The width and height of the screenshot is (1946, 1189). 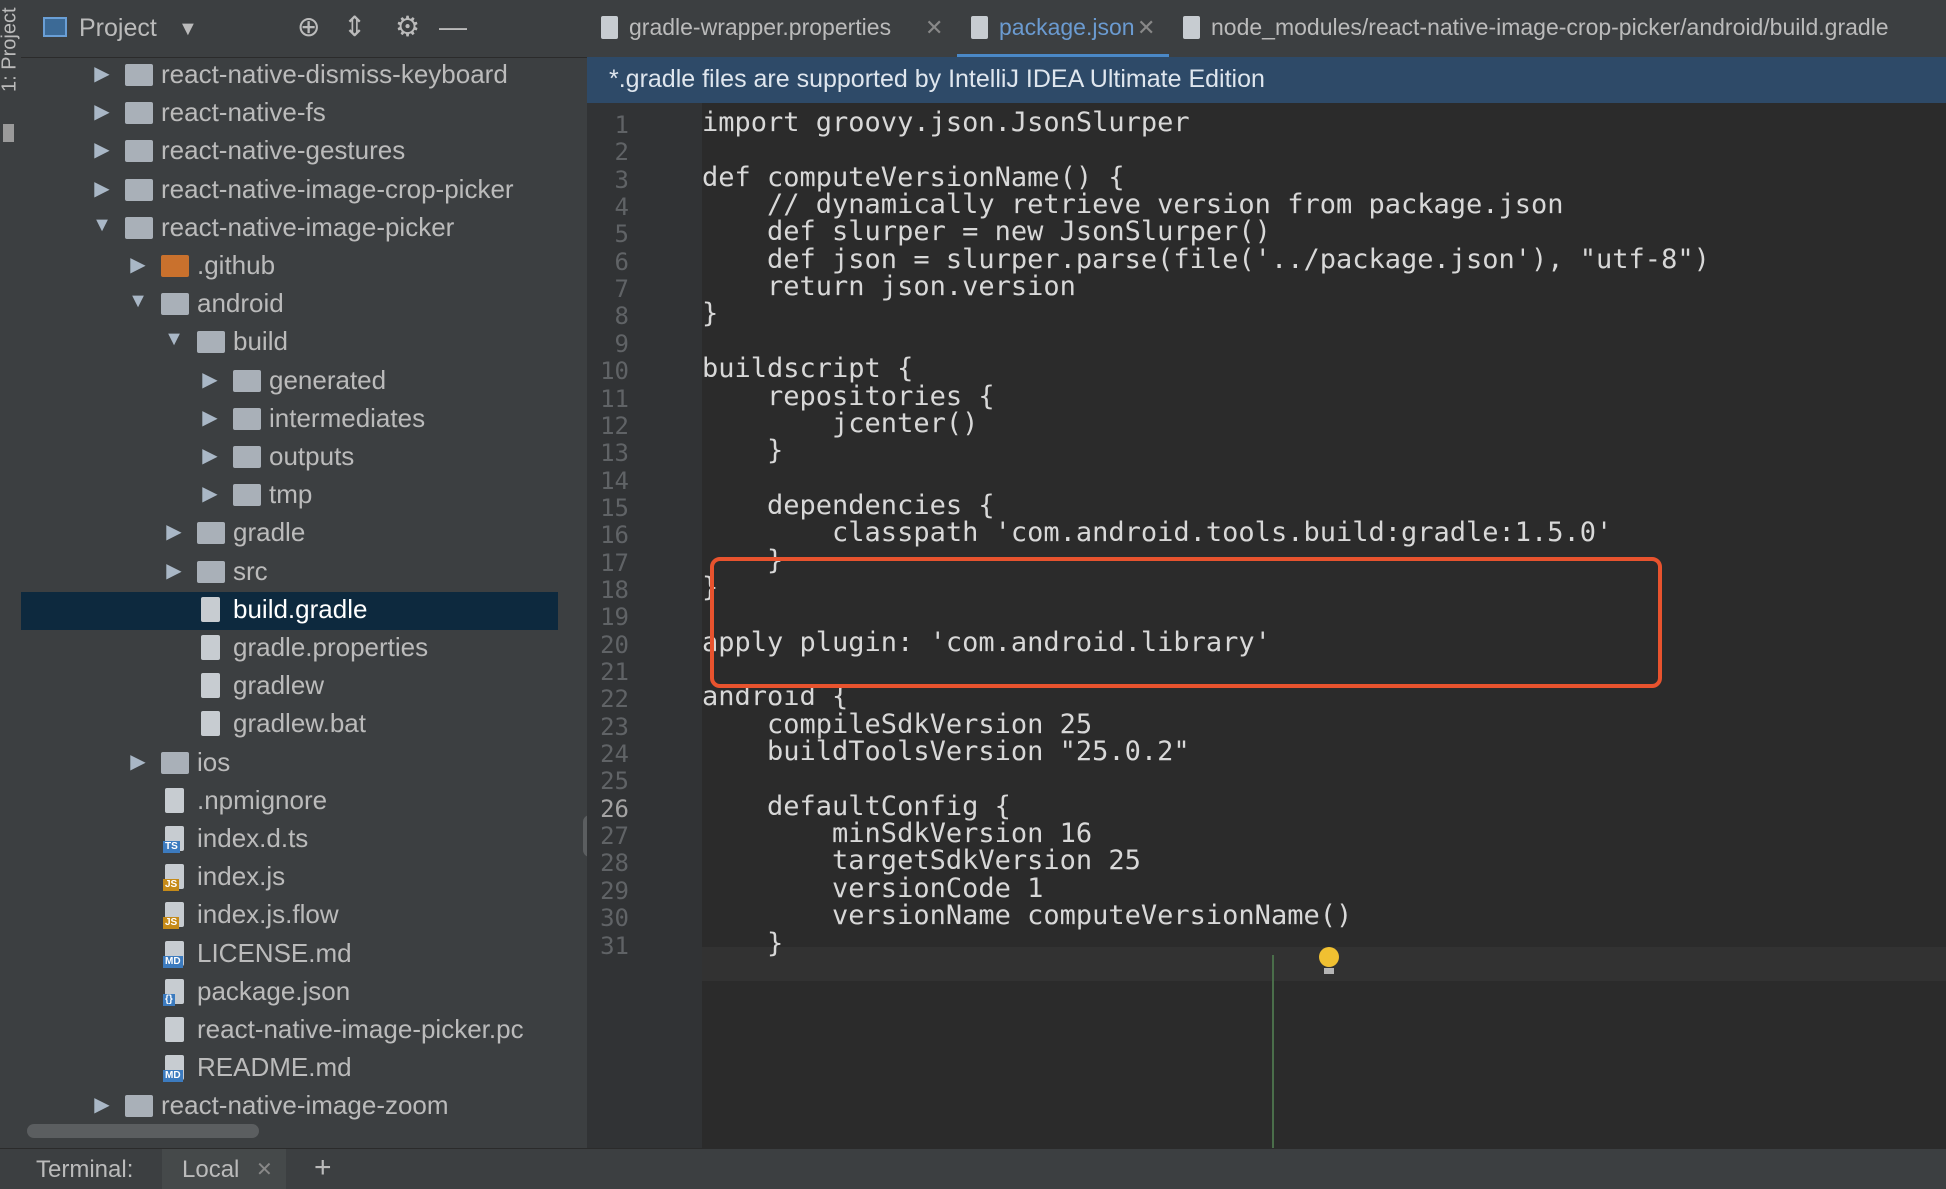 What do you see at coordinates (889, 286) in the screenshot?
I see `code-line: return json.version` at bounding box center [889, 286].